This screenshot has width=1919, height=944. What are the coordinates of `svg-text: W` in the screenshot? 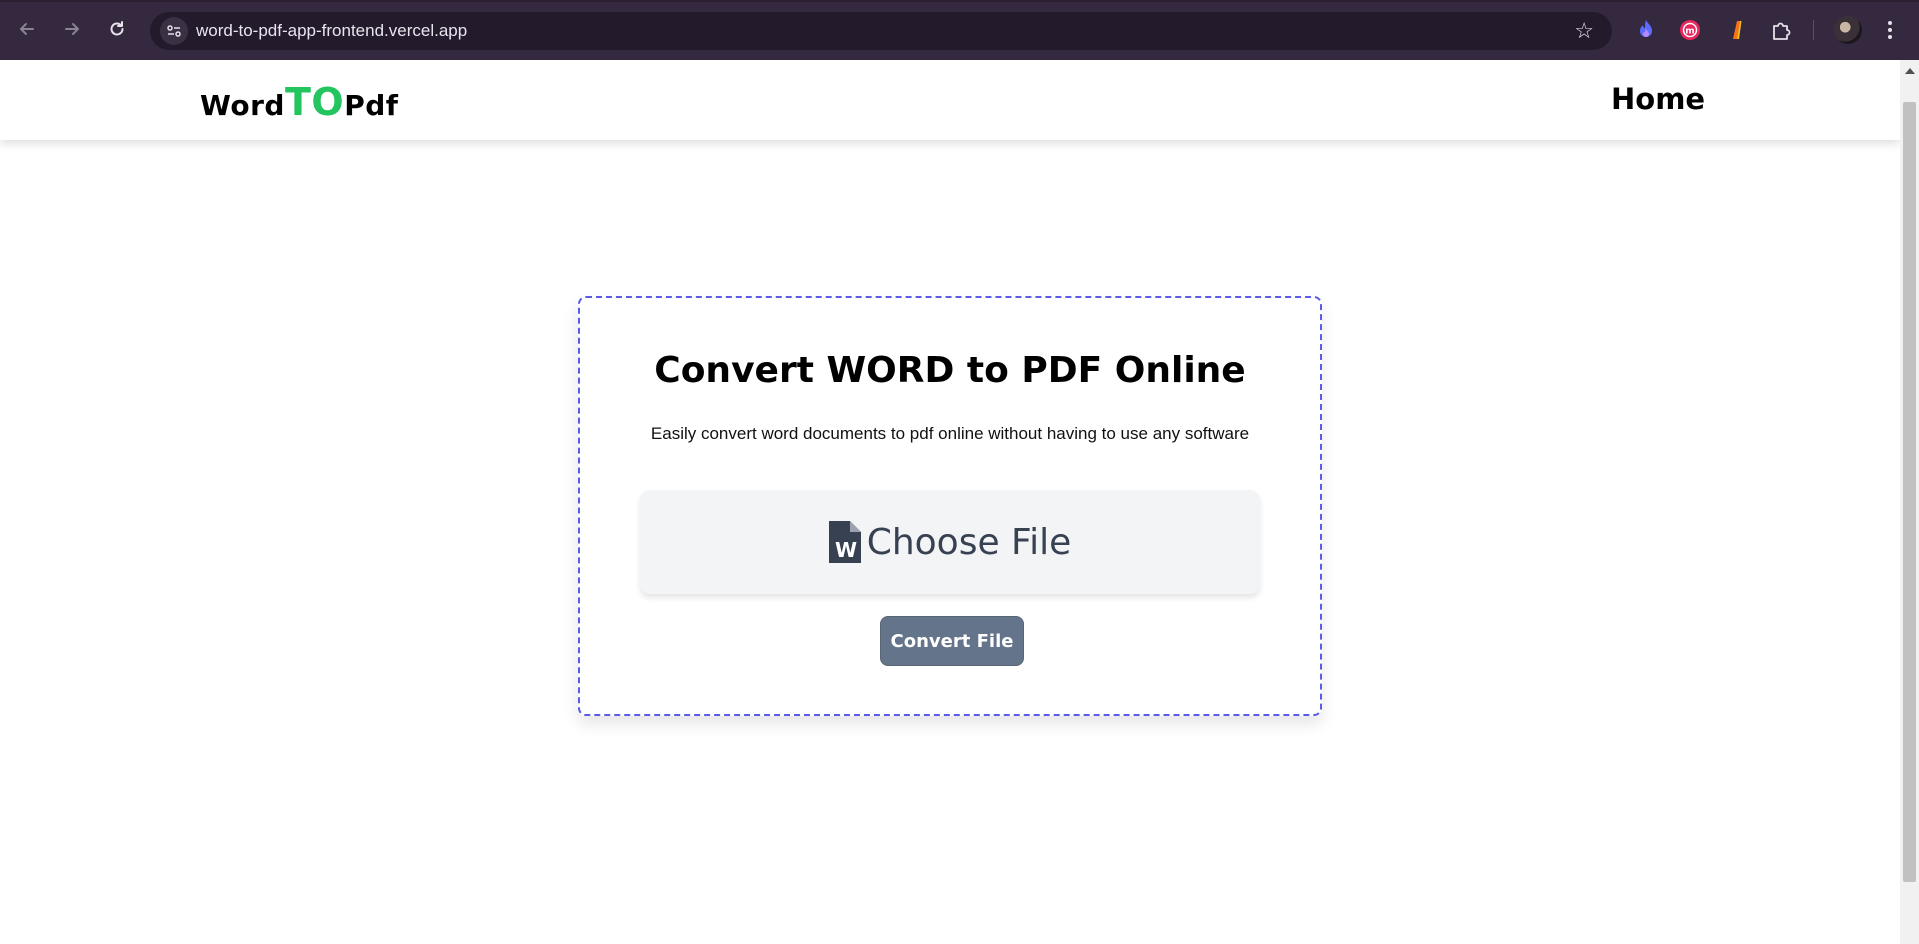 It's located at (846, 550).